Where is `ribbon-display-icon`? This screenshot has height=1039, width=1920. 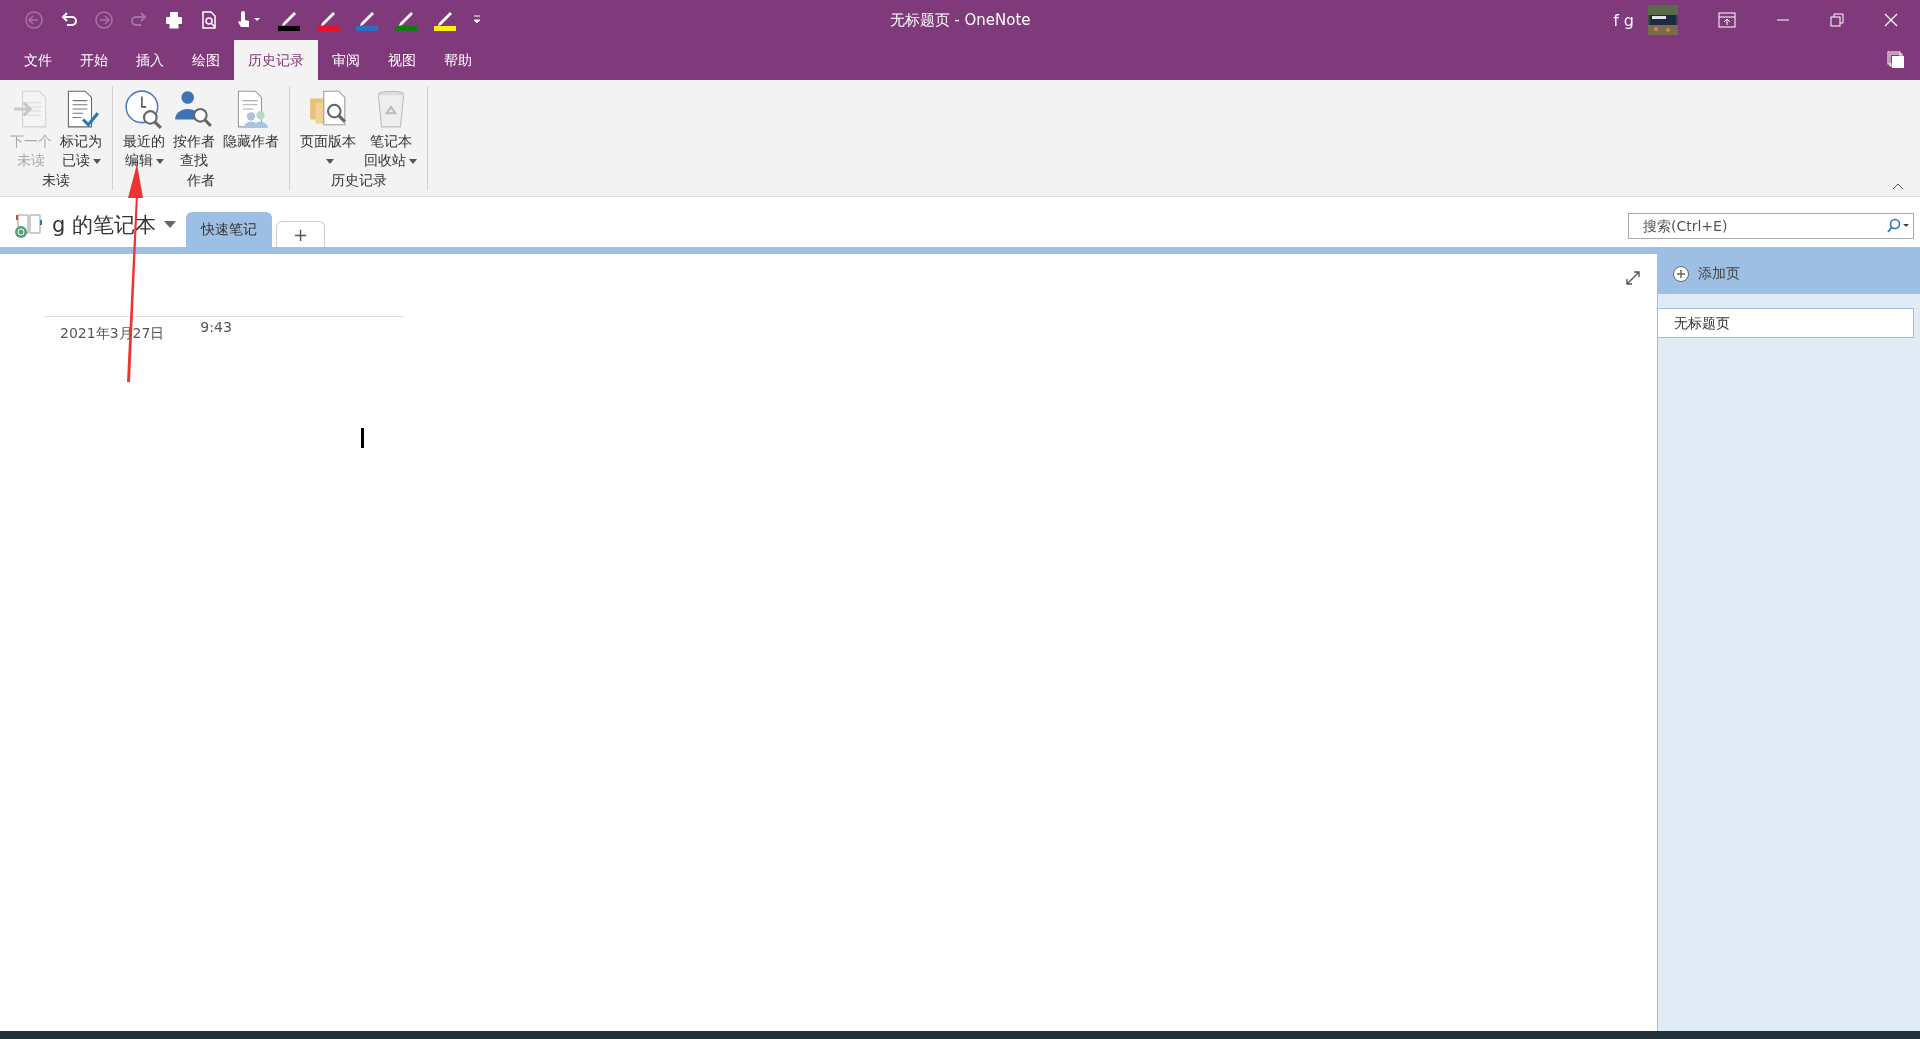
ribbon-display-icon is located at coordinates (1727, 20).